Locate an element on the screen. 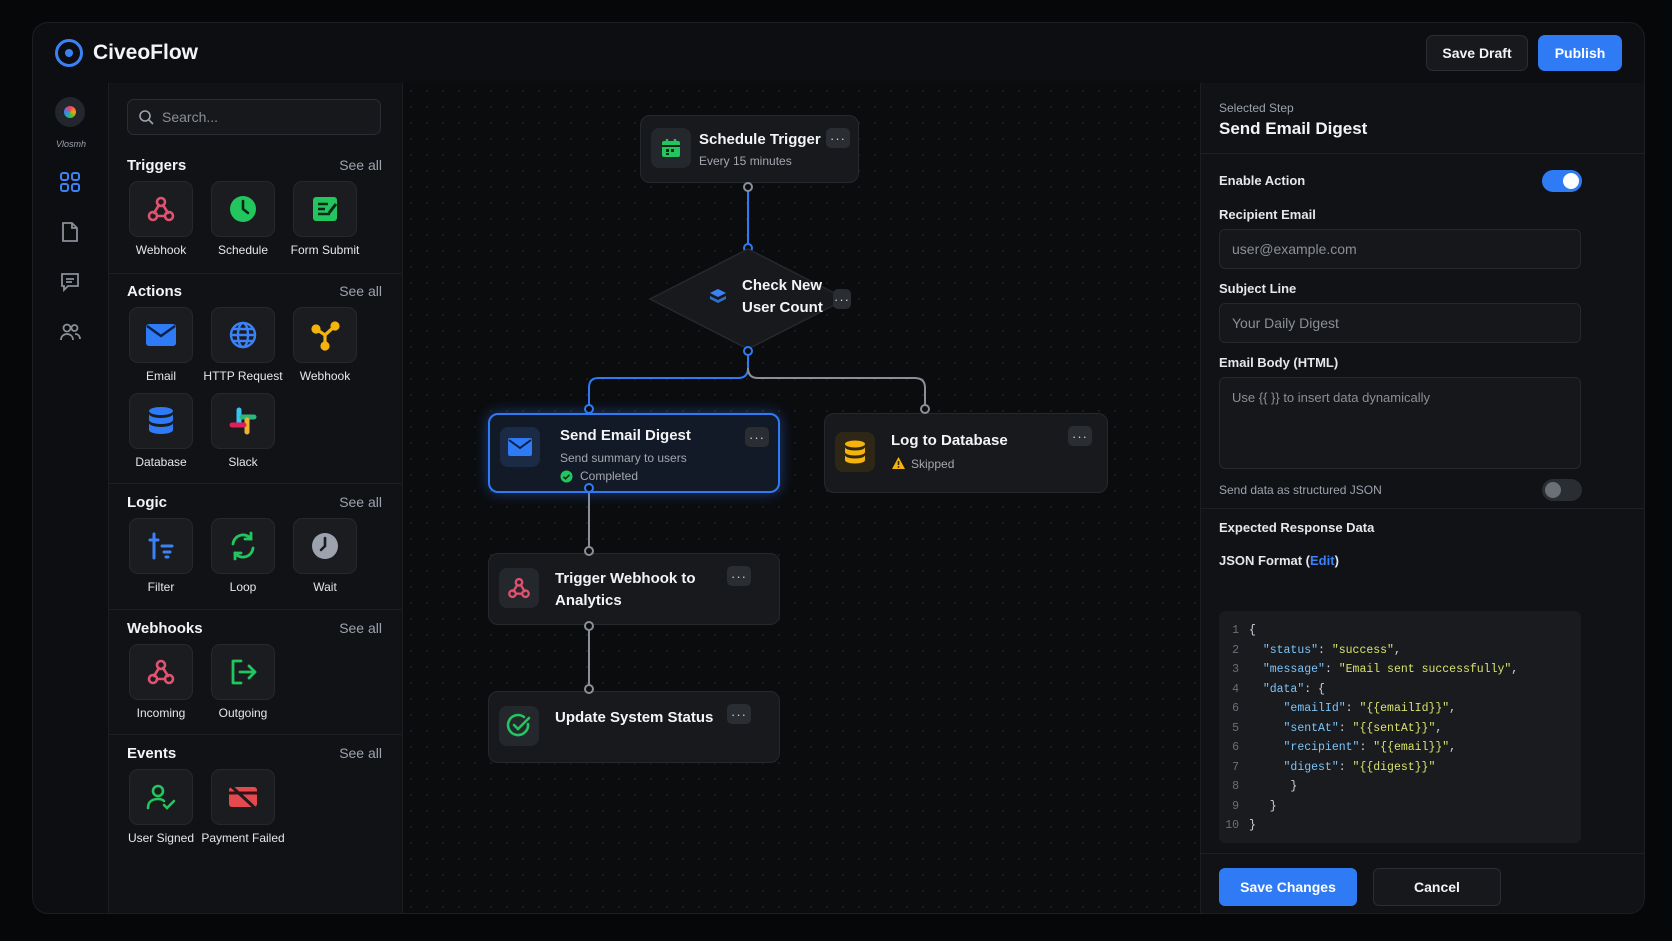  user-caption: Vlosmh is located at coordinates (70, 144).